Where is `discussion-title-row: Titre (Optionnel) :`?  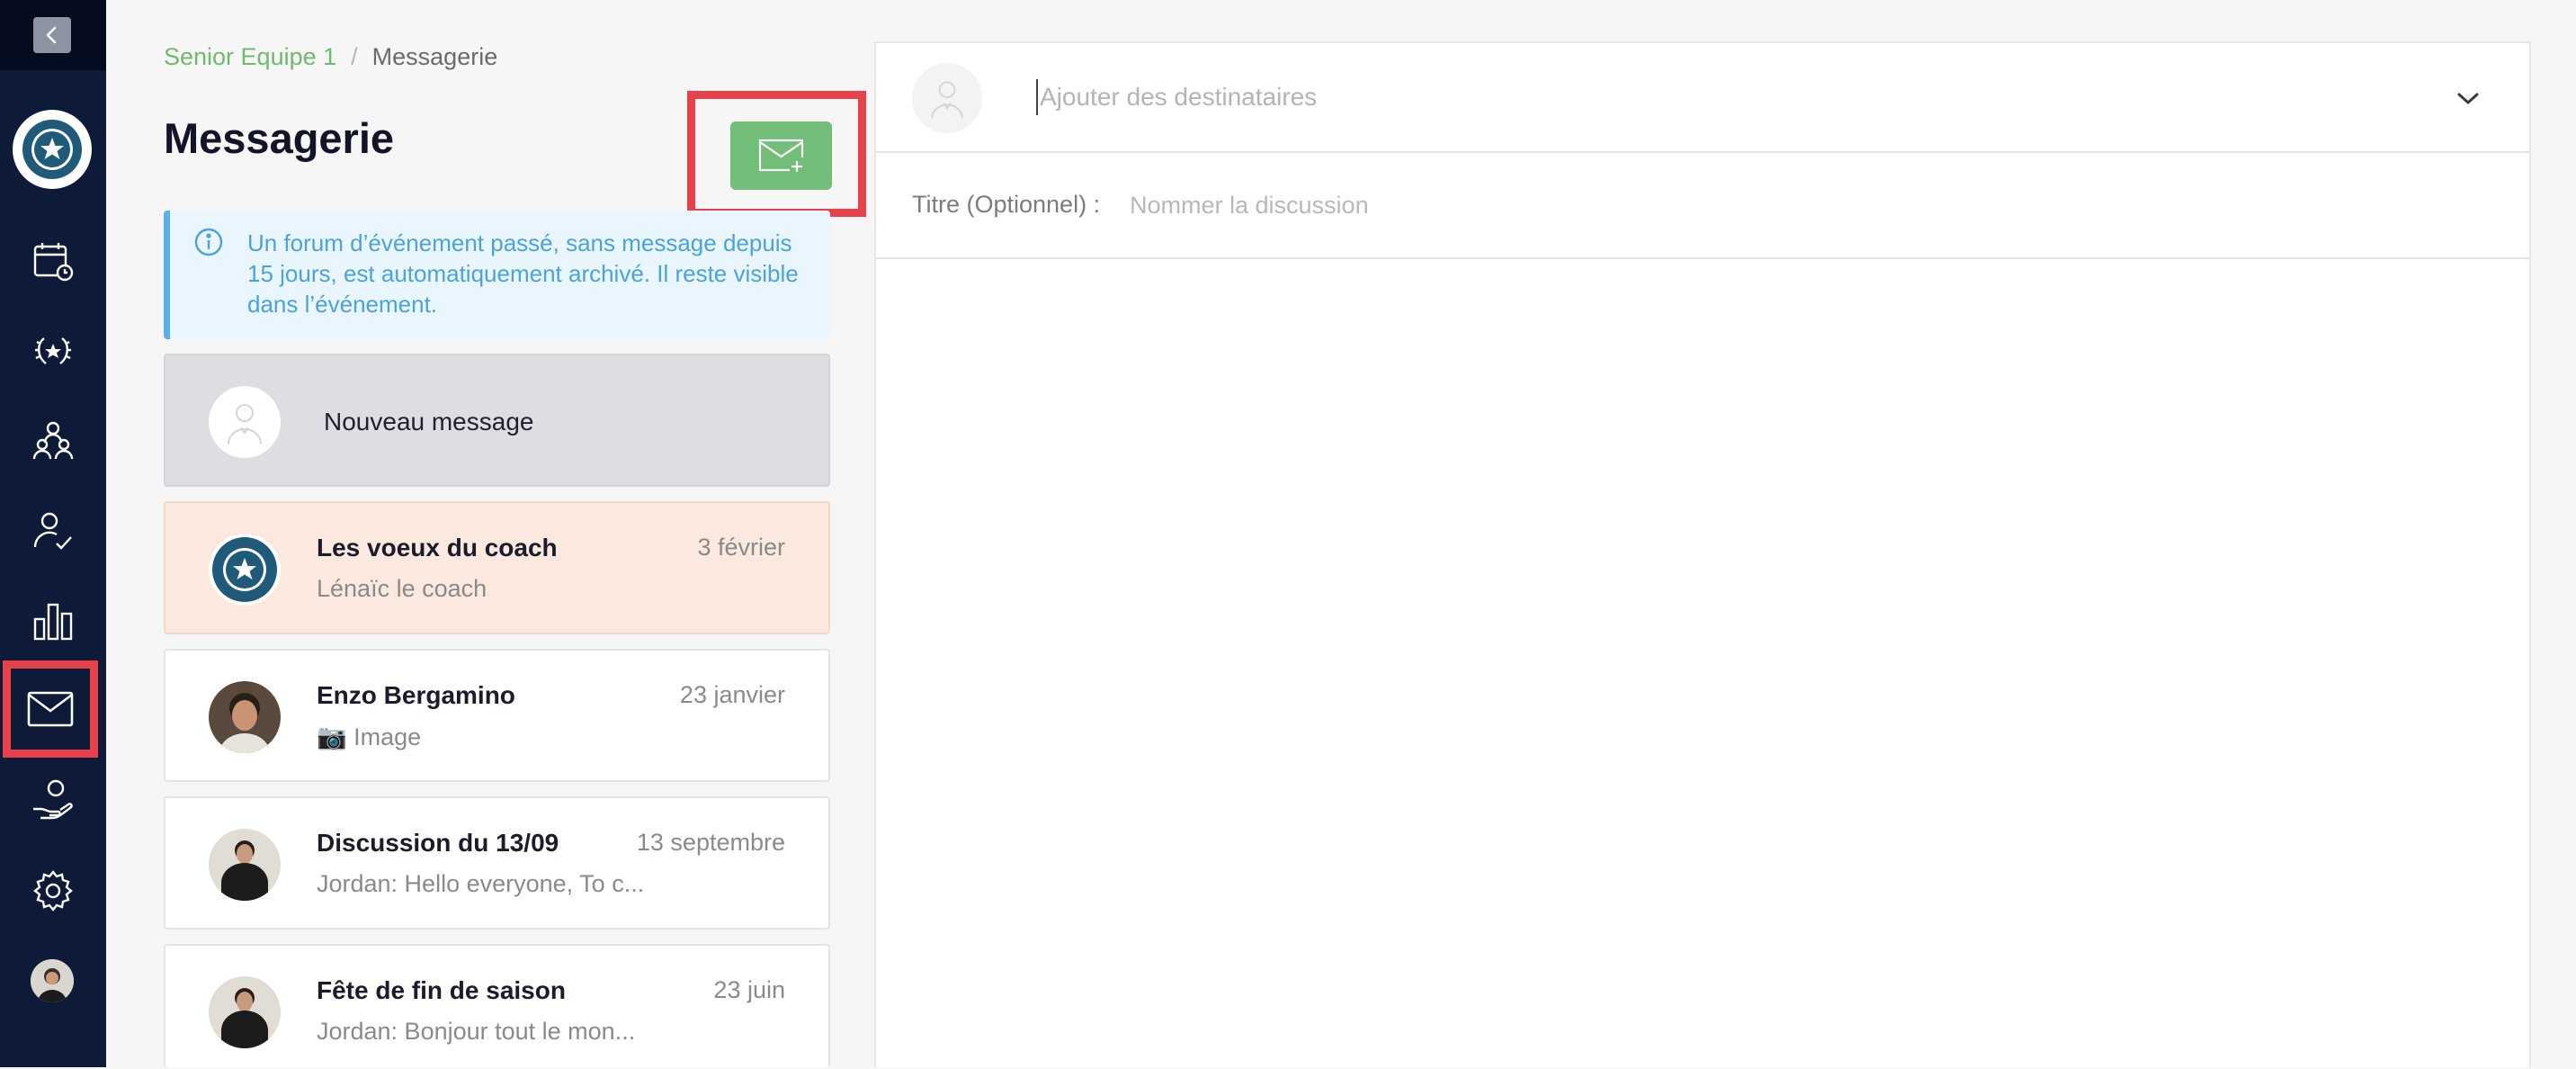 discussion-title-row: Titre (Optionnel) : is located at coordinates (1702, 206).